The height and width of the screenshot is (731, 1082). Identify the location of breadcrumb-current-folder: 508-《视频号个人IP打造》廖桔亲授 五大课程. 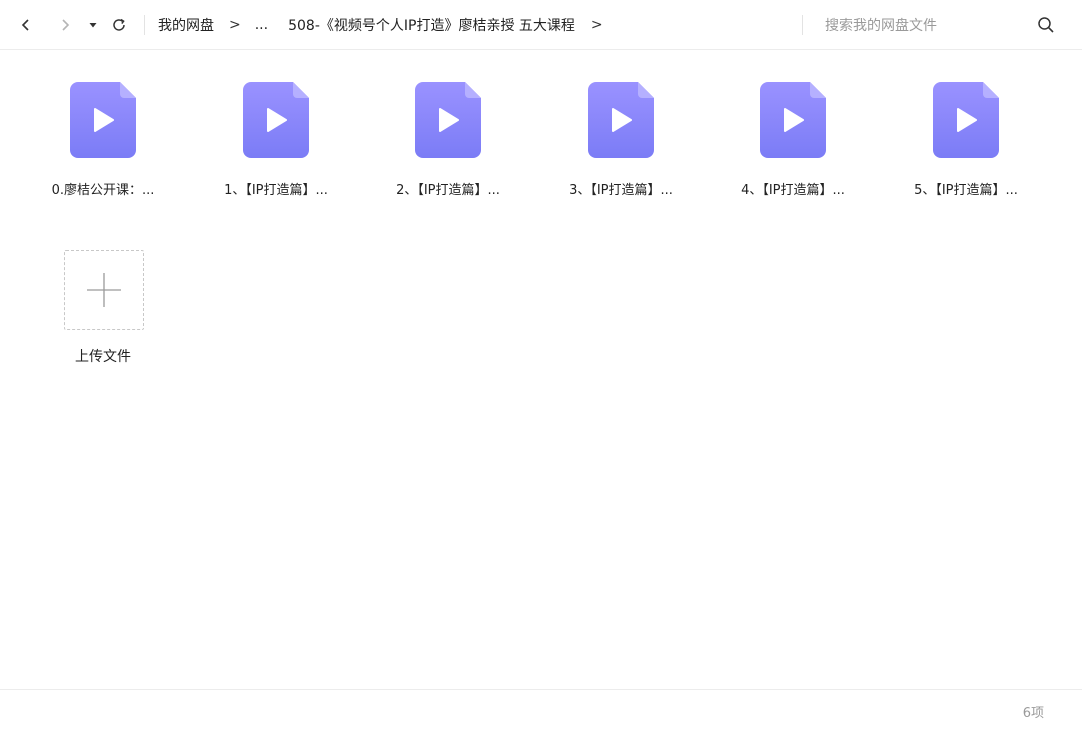
(431, 25).